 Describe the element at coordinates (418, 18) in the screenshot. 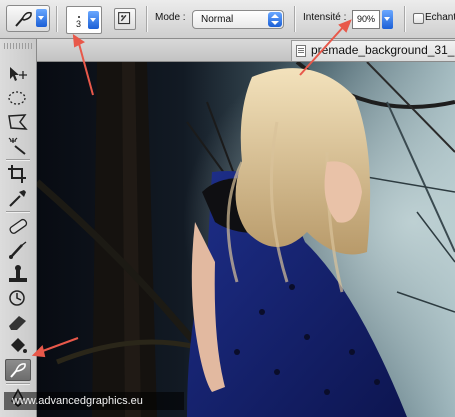

I see `sample-all-layers-checkbox` at that location.